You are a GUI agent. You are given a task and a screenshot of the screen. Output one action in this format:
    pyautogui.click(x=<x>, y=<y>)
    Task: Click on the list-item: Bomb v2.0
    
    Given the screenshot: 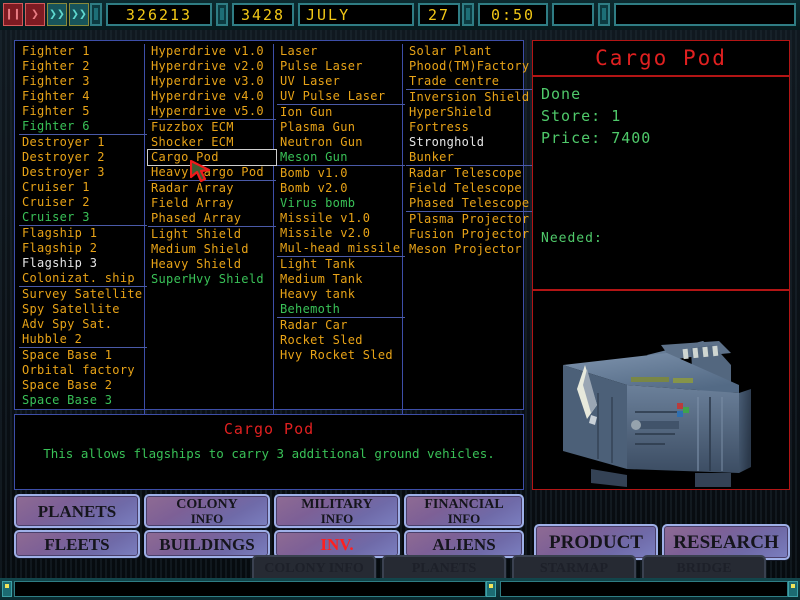 What is the action you would take?
    pyautogui.click(x=341, y=188)
    